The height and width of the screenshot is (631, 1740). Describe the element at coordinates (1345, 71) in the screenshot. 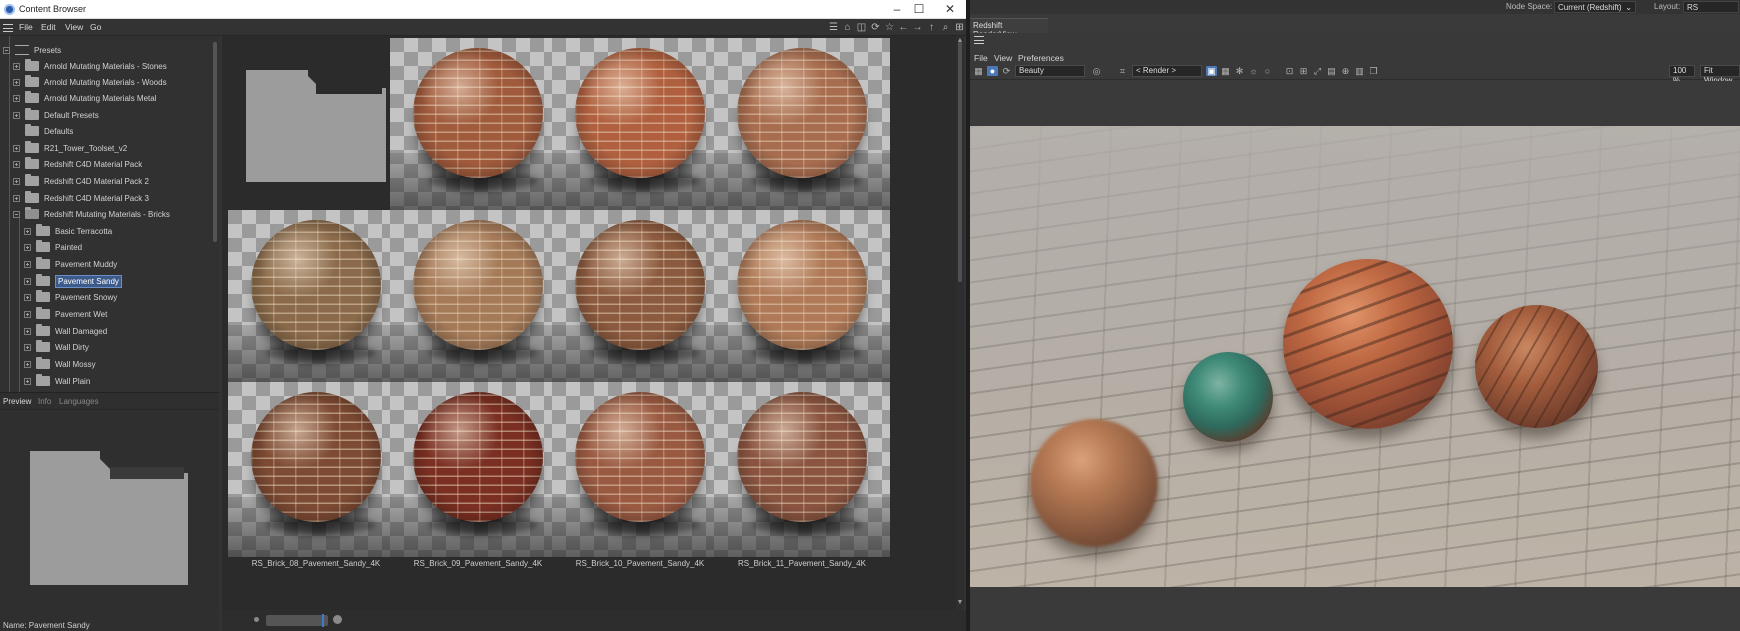

I see `add-snapshot-icon: ⊕` at that location.